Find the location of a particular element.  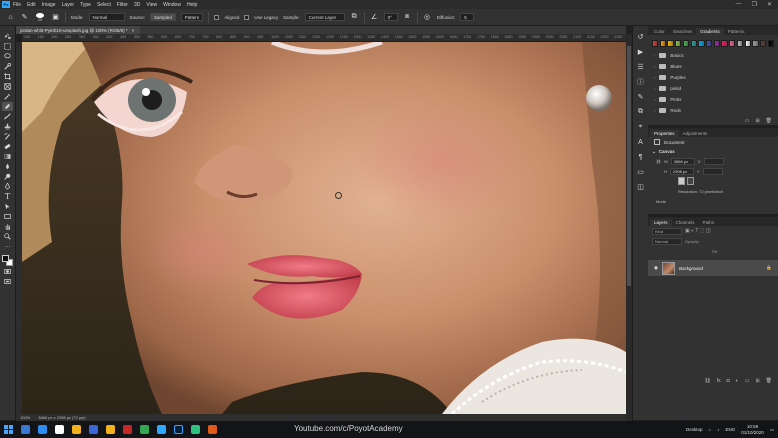

gradient-folder: › Pinks is located at coordinates (713, 99).